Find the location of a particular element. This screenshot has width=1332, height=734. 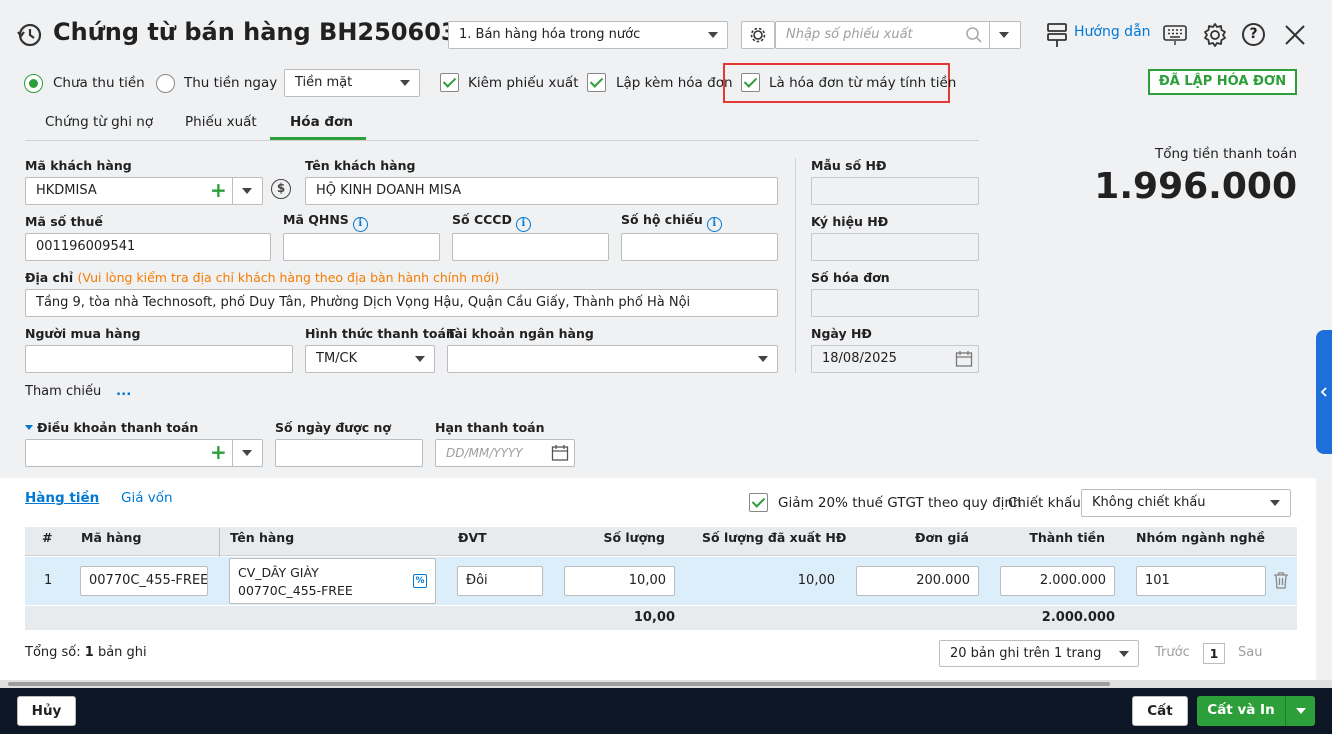

tab-cost: Giá vốn is located at coordinates (147, 498).